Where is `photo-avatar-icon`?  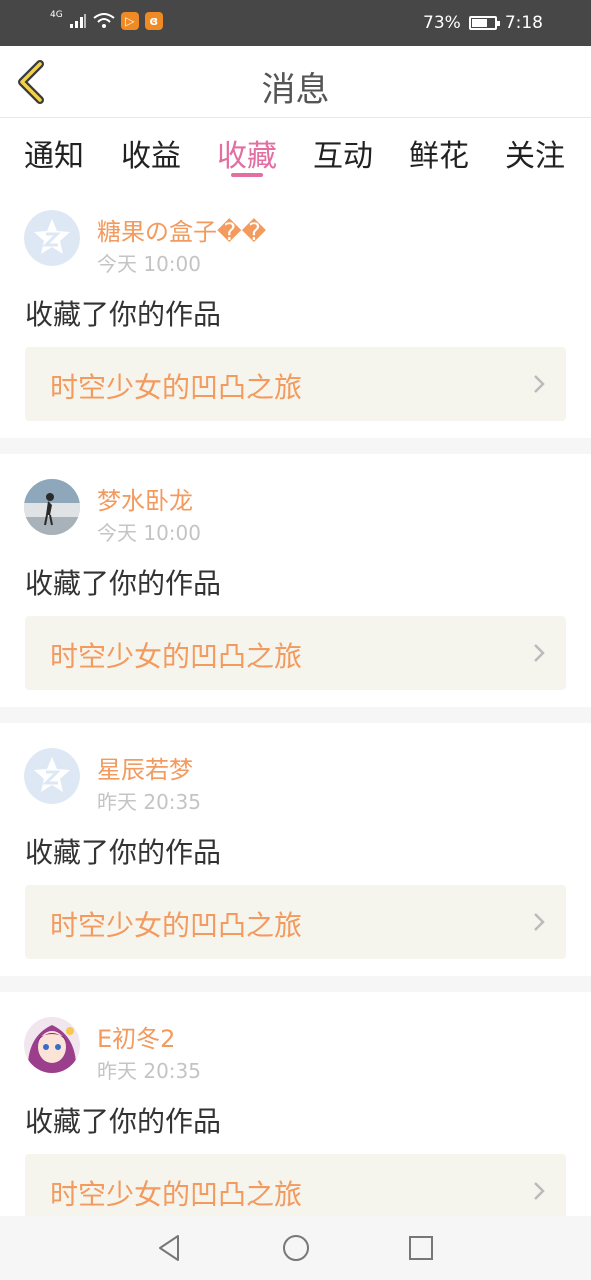
photo-avatar-icon is located at coordinates (52, 507).